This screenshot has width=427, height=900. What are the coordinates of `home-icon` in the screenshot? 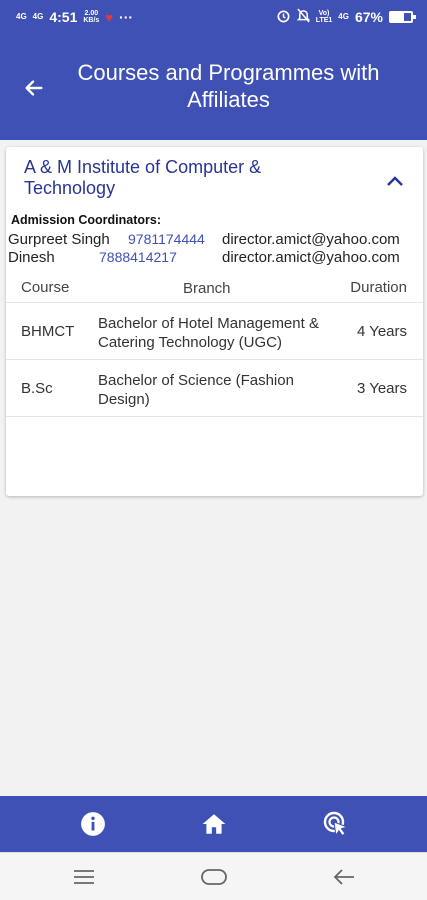 It's located at (214, 824).